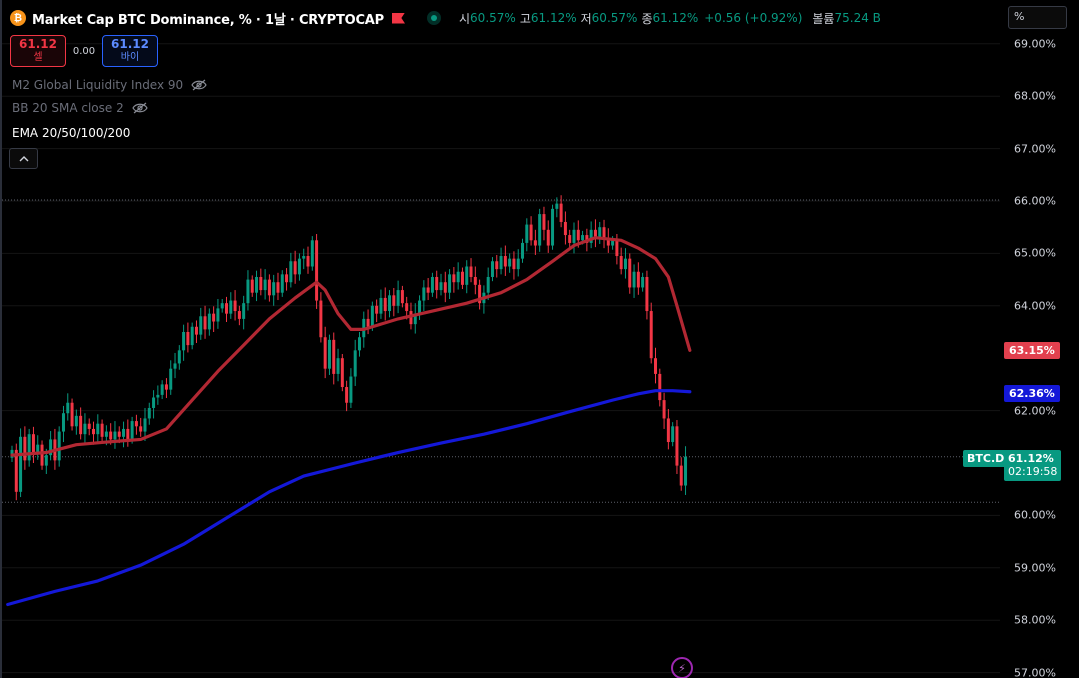 This screenshot has width=1079, height=678. What do you see at coordinates (1037, 17) in the screenshot?
I see `axis-unit-input: %` at bounding box center [1037, 17].